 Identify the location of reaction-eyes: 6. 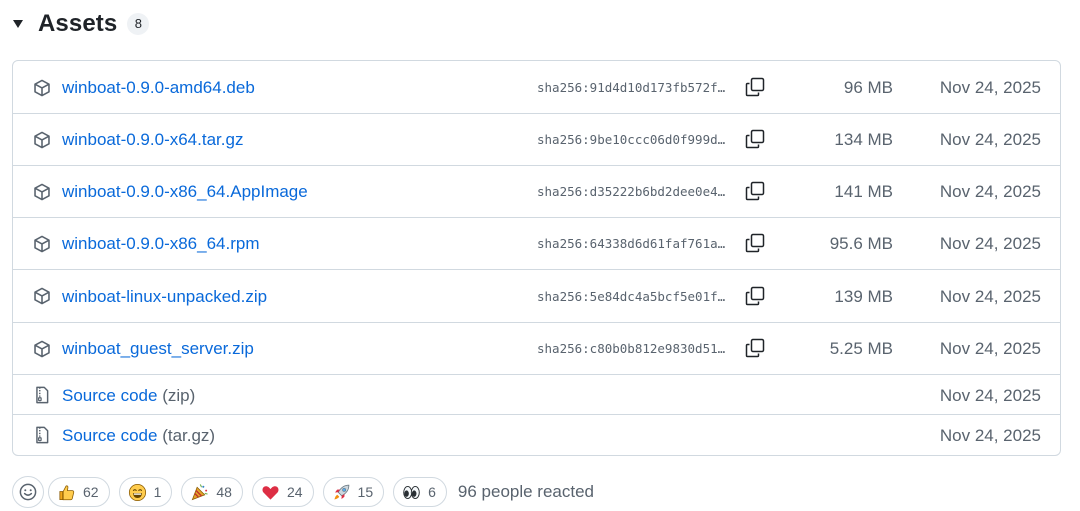
(420, 492).